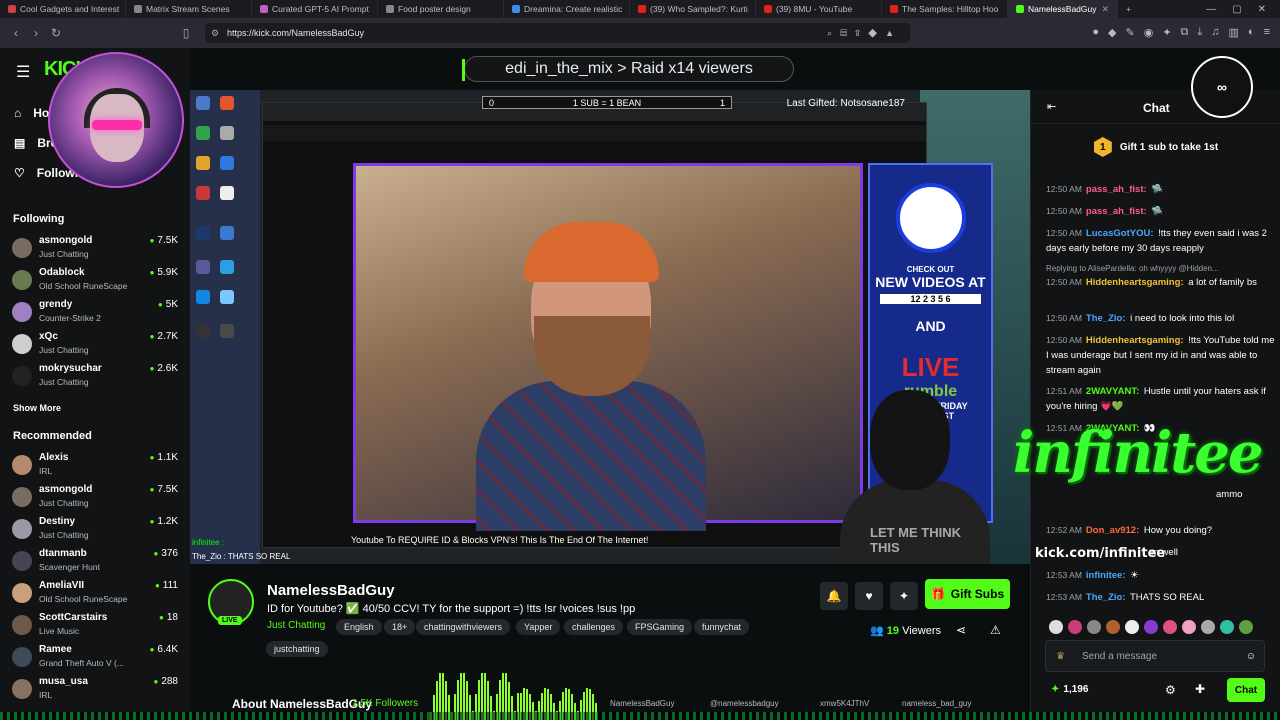 This screenshot has height=720, width=1280. I want to click on show-more-link: Show More, so click(37, 408).